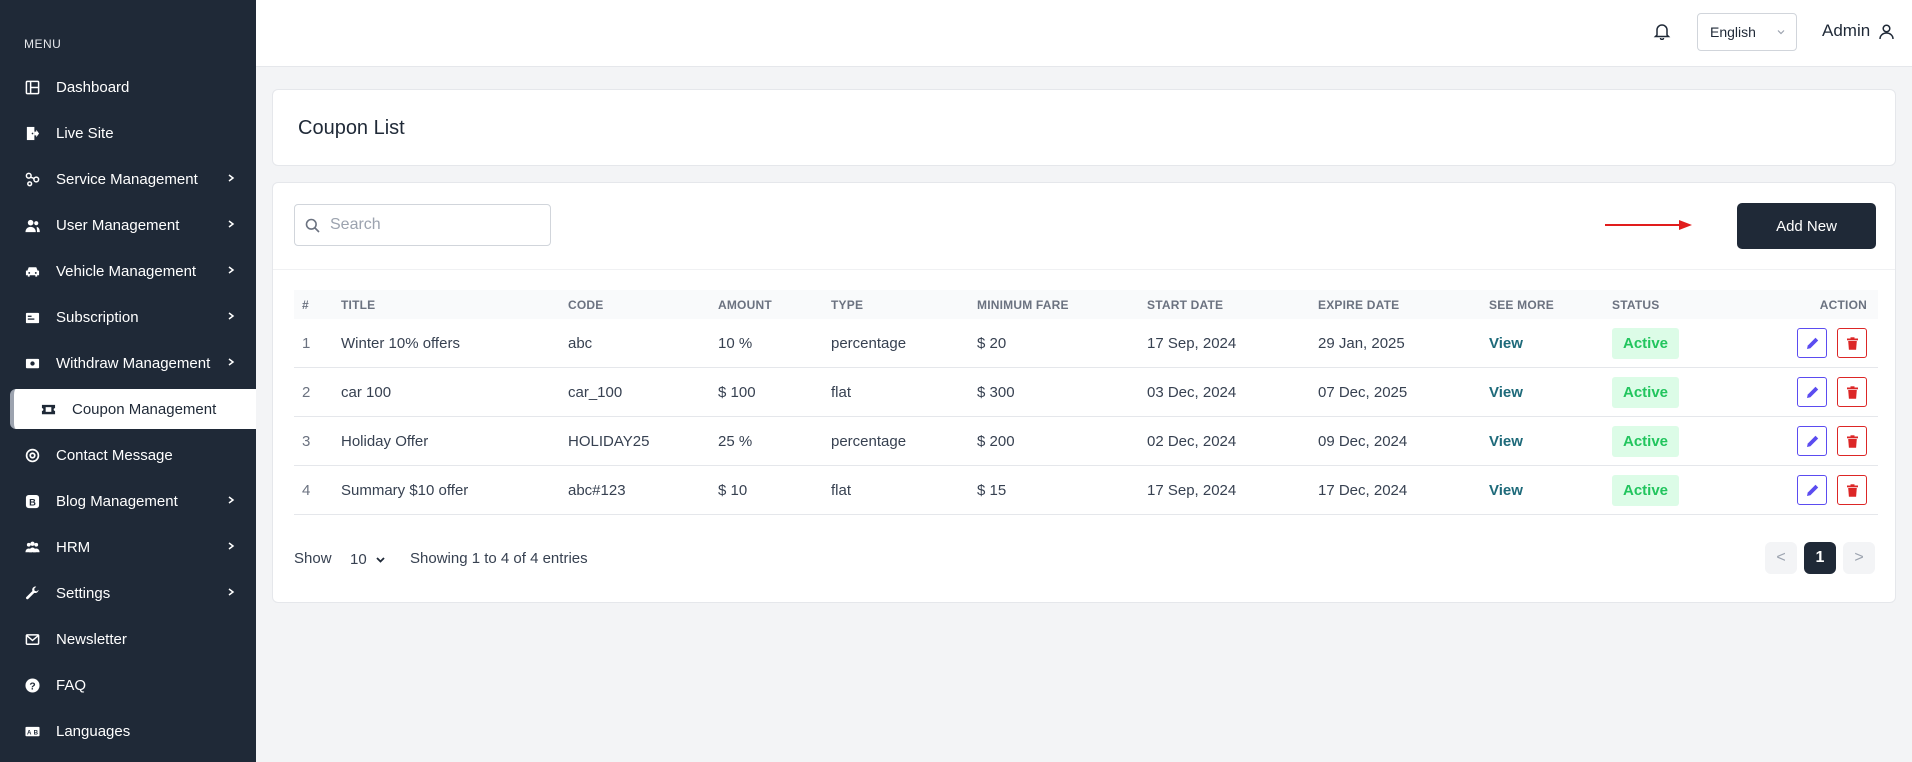 The image size is (1912, 762). What do you see at coordinates (405, 490) in the screenshot?
I see `coupon-title: Summary $10 offer` at bounding box center [405, 490].